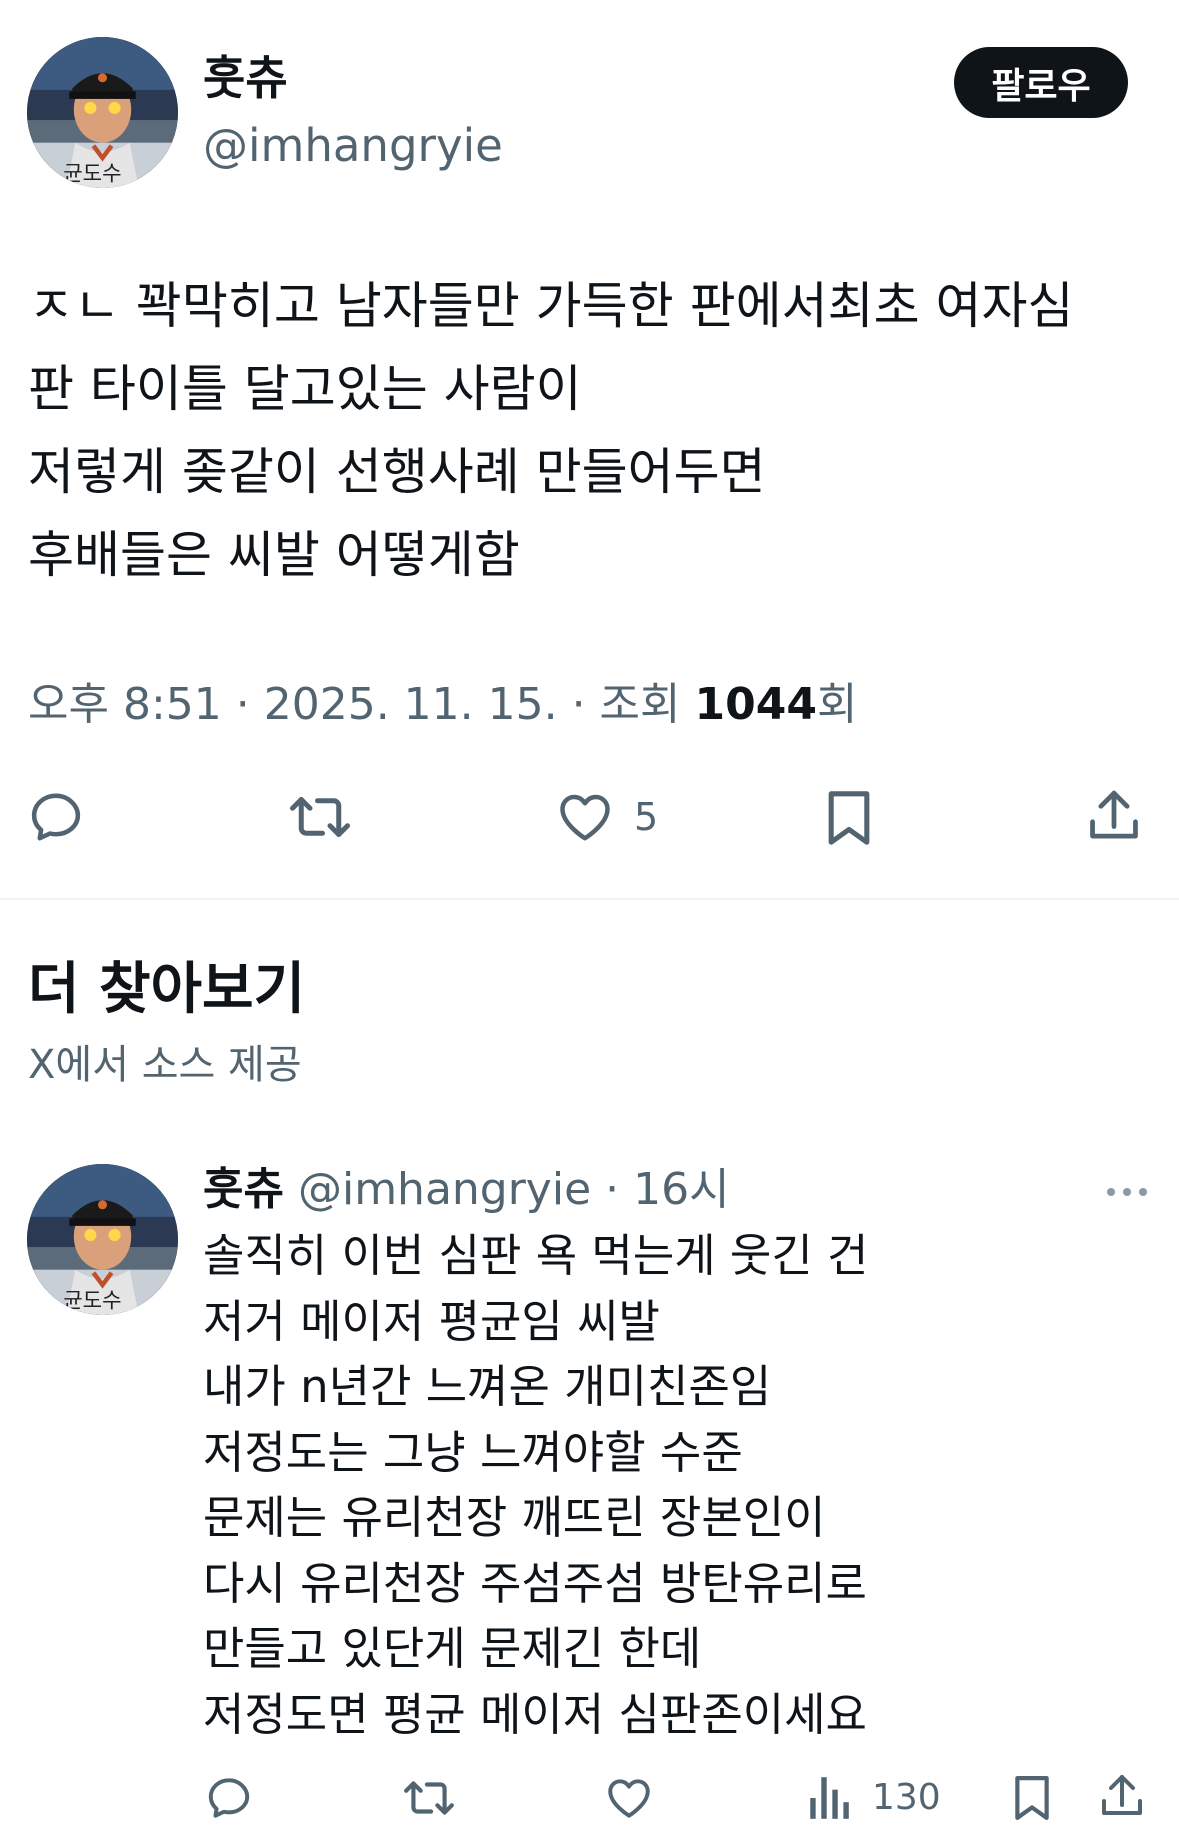 The image size is (1179, 1835). What do you see at coordinates (755, 704) in the screenshot?
I see `view-count: 1044` at bounding box center [755, 704].